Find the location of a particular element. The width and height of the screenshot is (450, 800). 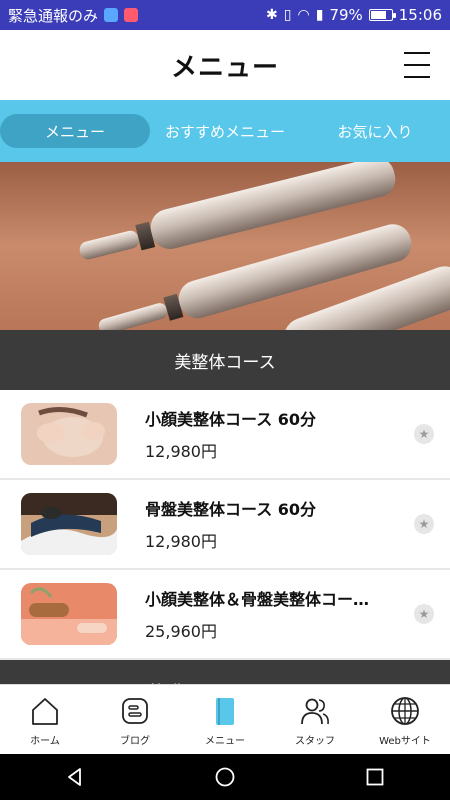

item-price: 25,960円 is located at coordinates (181, 631).